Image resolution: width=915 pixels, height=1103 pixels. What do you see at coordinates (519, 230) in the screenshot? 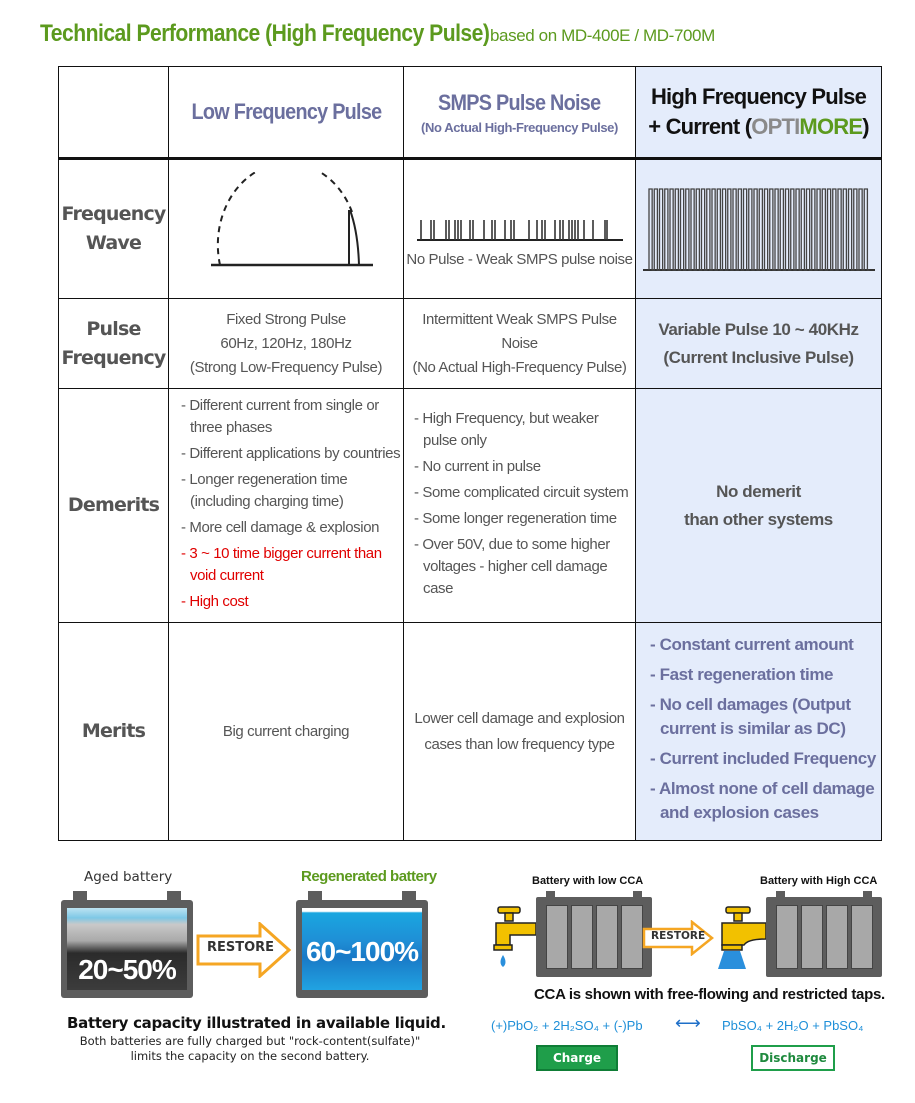
I see `smps-noise-wave-icon` at bounding box center [519, 230].